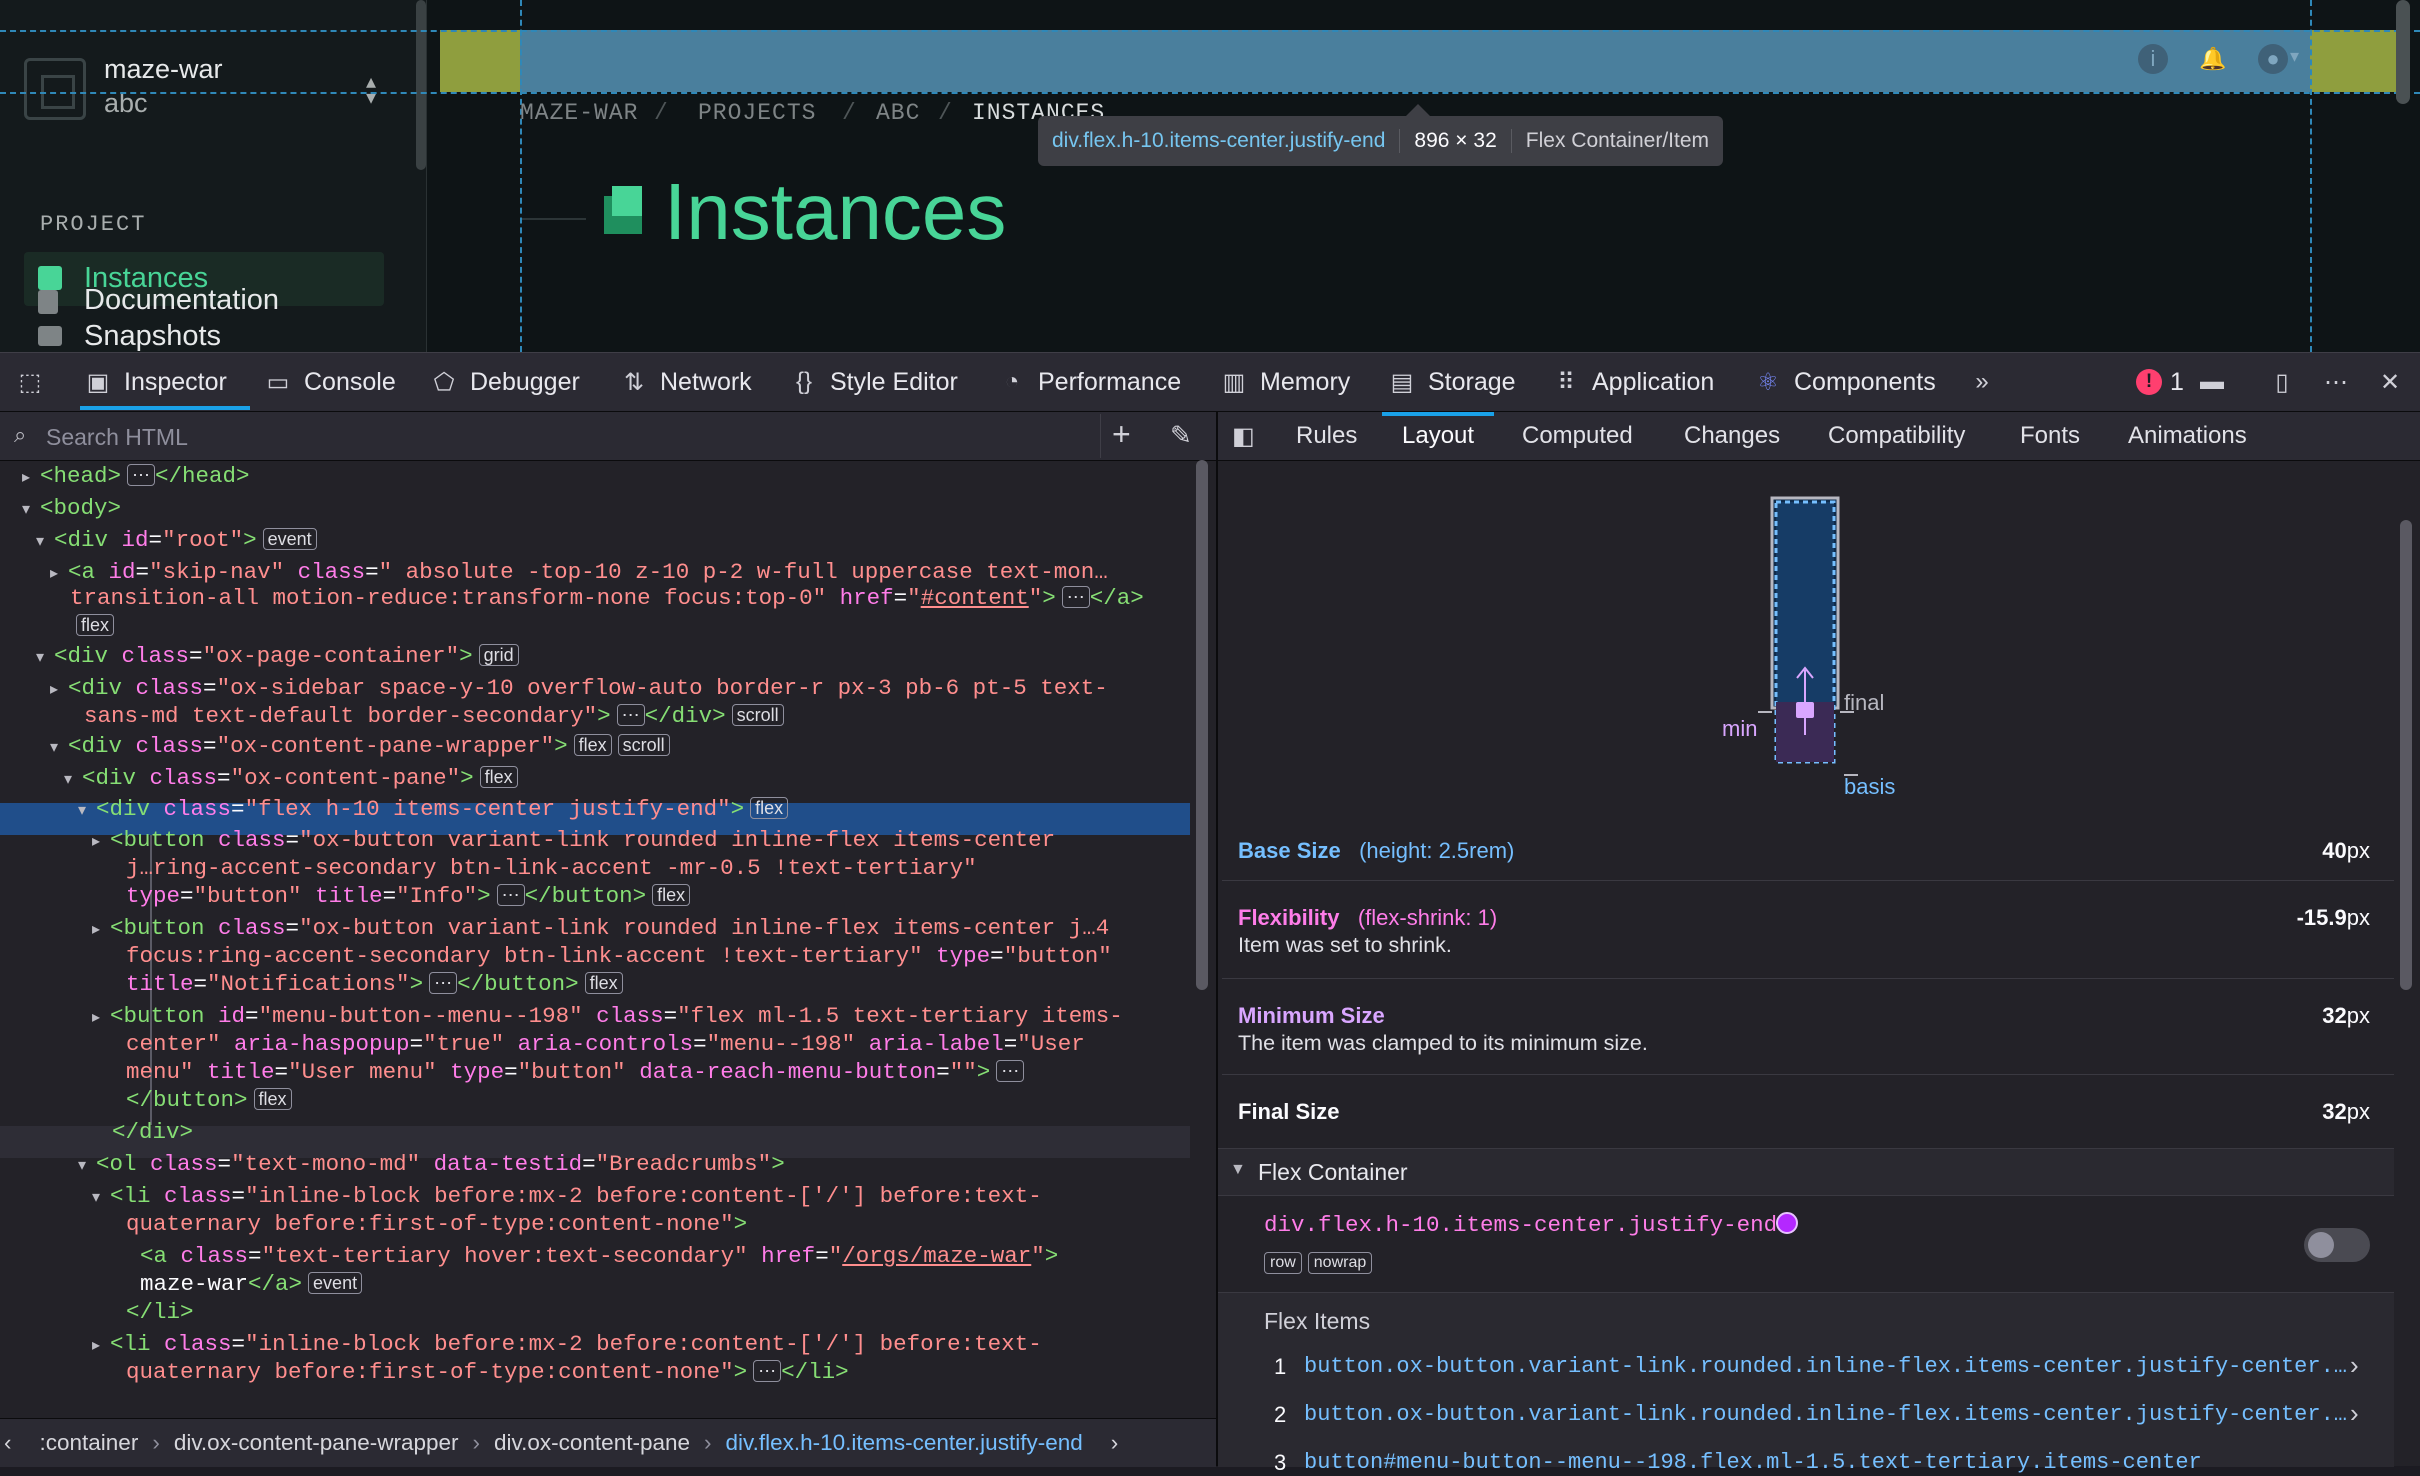 Image resolution: width=2420 pixels, height=1476 pixels. Describe the element at coordinates (1089, 382) in the screenshot. I see `tab-performance: ◔ Performance` at that location.